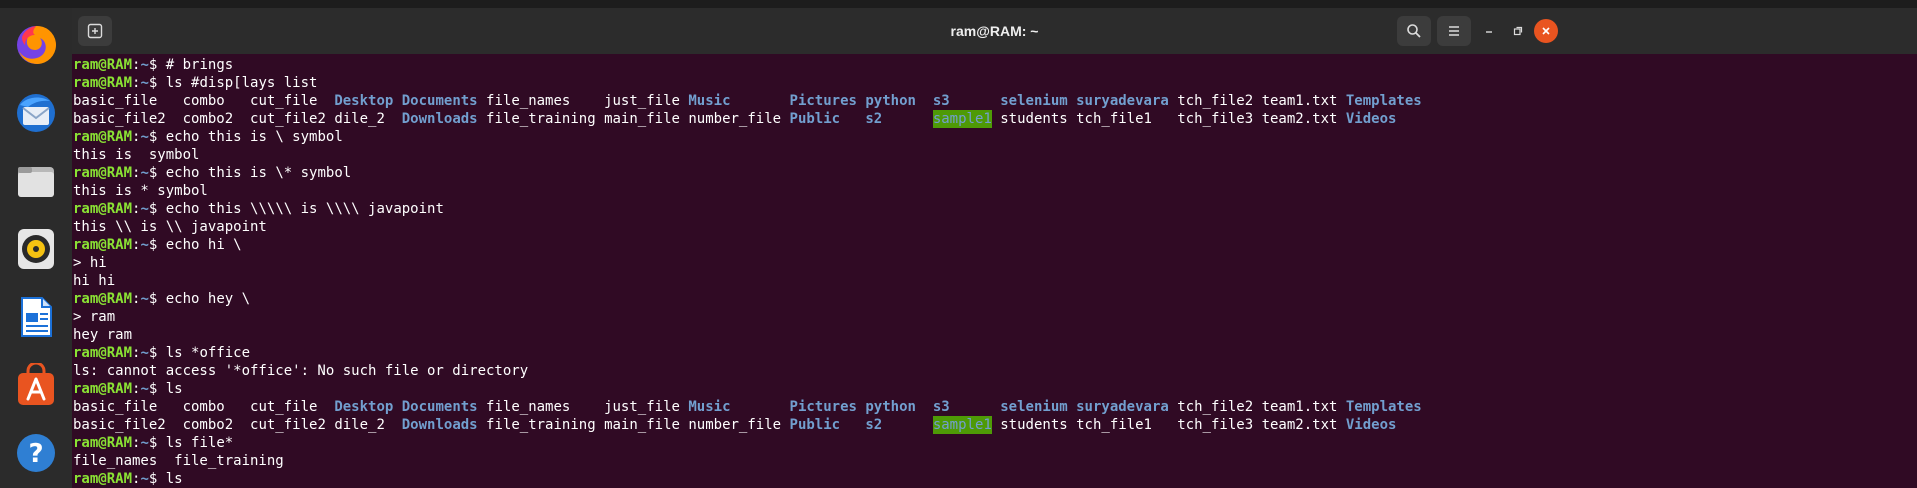 This screenshot has height=488, width=1917. Describe the element at coordinates (36, 385) in the screenshot. I see `dock-software` at that location.